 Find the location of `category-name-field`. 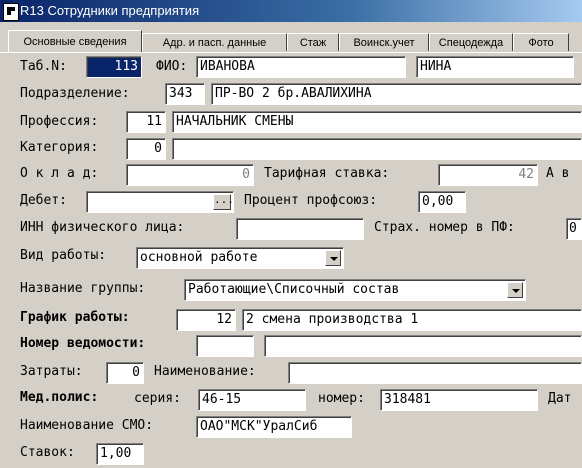

category-name-field is located at coordinates (377, 149).